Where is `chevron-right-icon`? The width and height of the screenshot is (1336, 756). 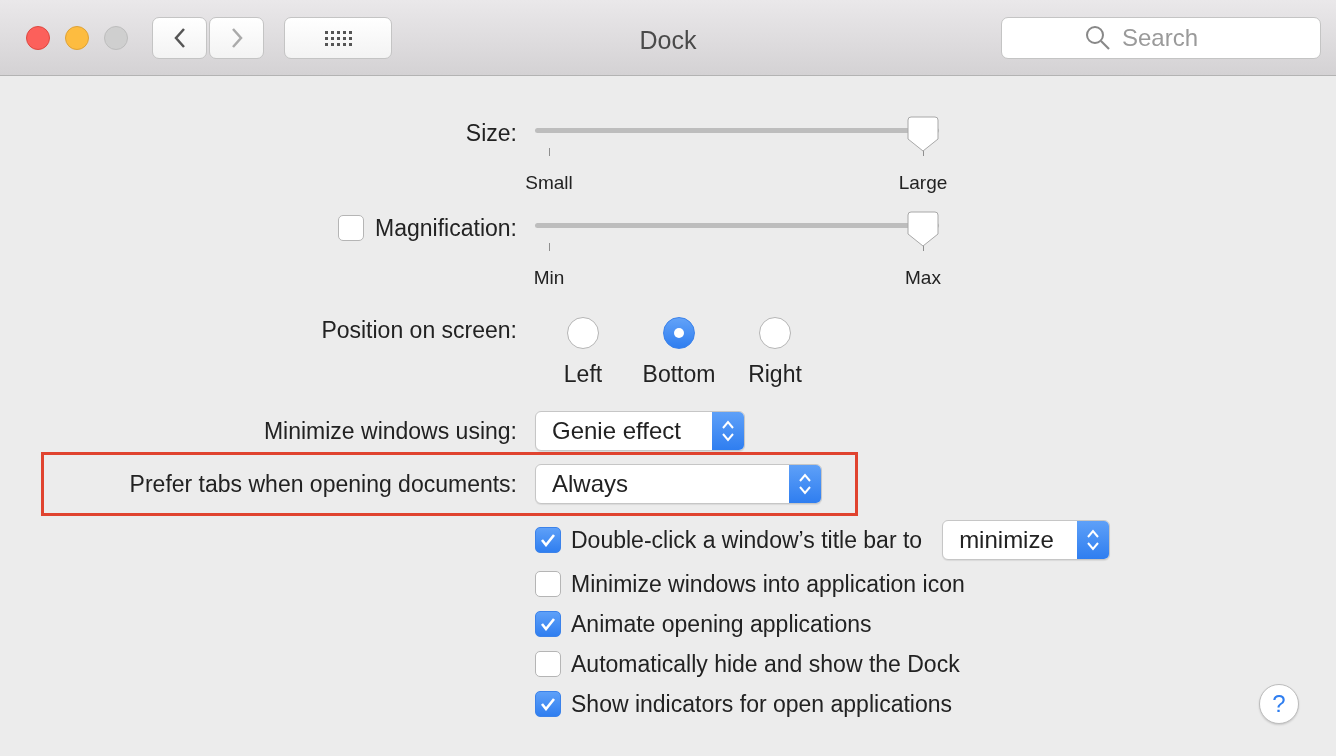 chevron-right-icon is located at coordinates (236, 37).